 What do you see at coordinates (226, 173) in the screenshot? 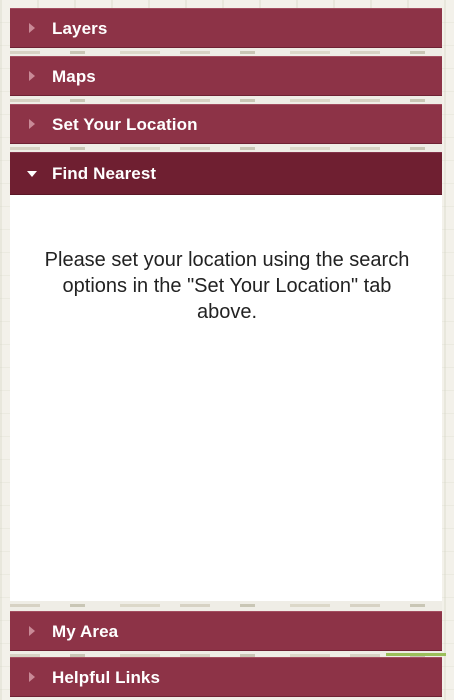
I see `accordion-header-find-nearest: Find Nearest` at bounding box center [226, 173].